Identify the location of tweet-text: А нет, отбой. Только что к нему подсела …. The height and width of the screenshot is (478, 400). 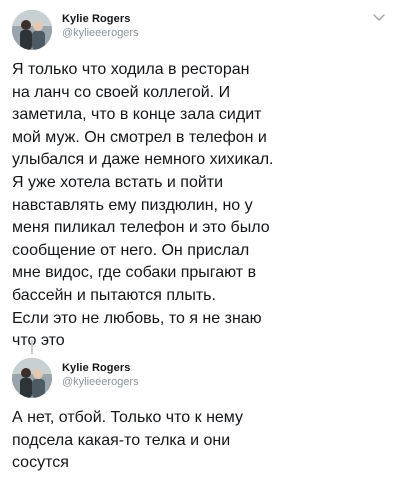
(127, 440).